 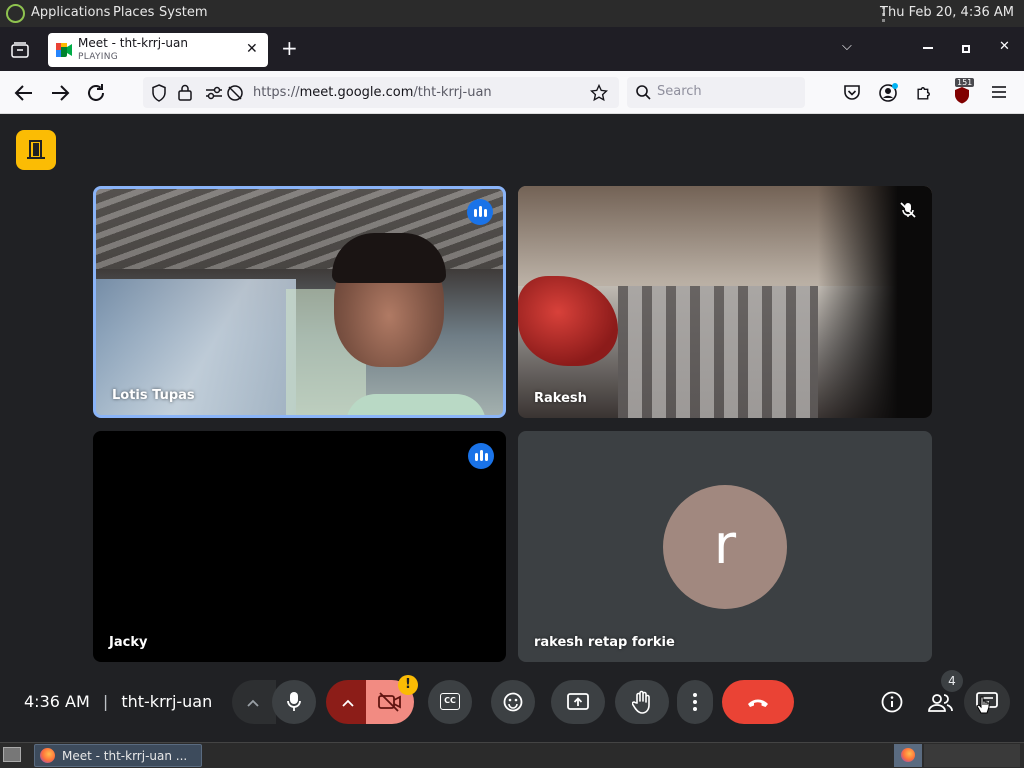 I want to click on meeting-details-button, so click(x=892, y=702).